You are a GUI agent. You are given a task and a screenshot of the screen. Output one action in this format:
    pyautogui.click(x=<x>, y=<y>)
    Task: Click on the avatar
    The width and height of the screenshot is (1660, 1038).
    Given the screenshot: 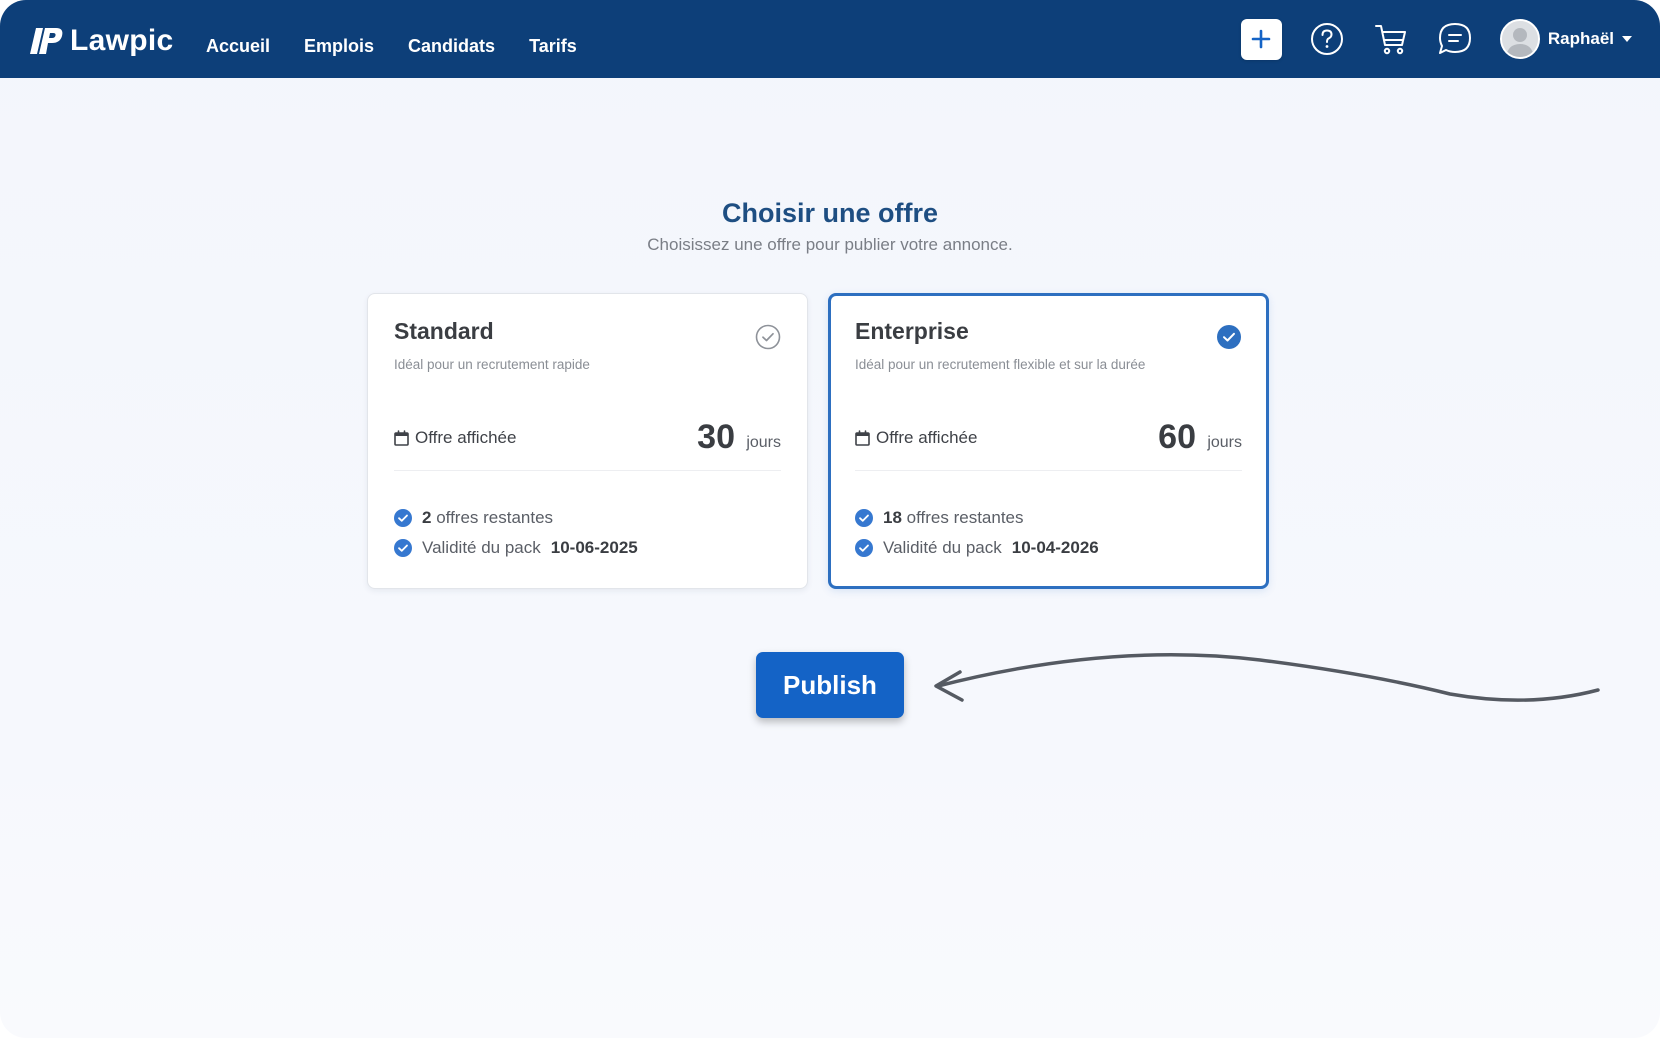 What is the action you would take?
    pyautogui.click(x=1519, y=39)
    